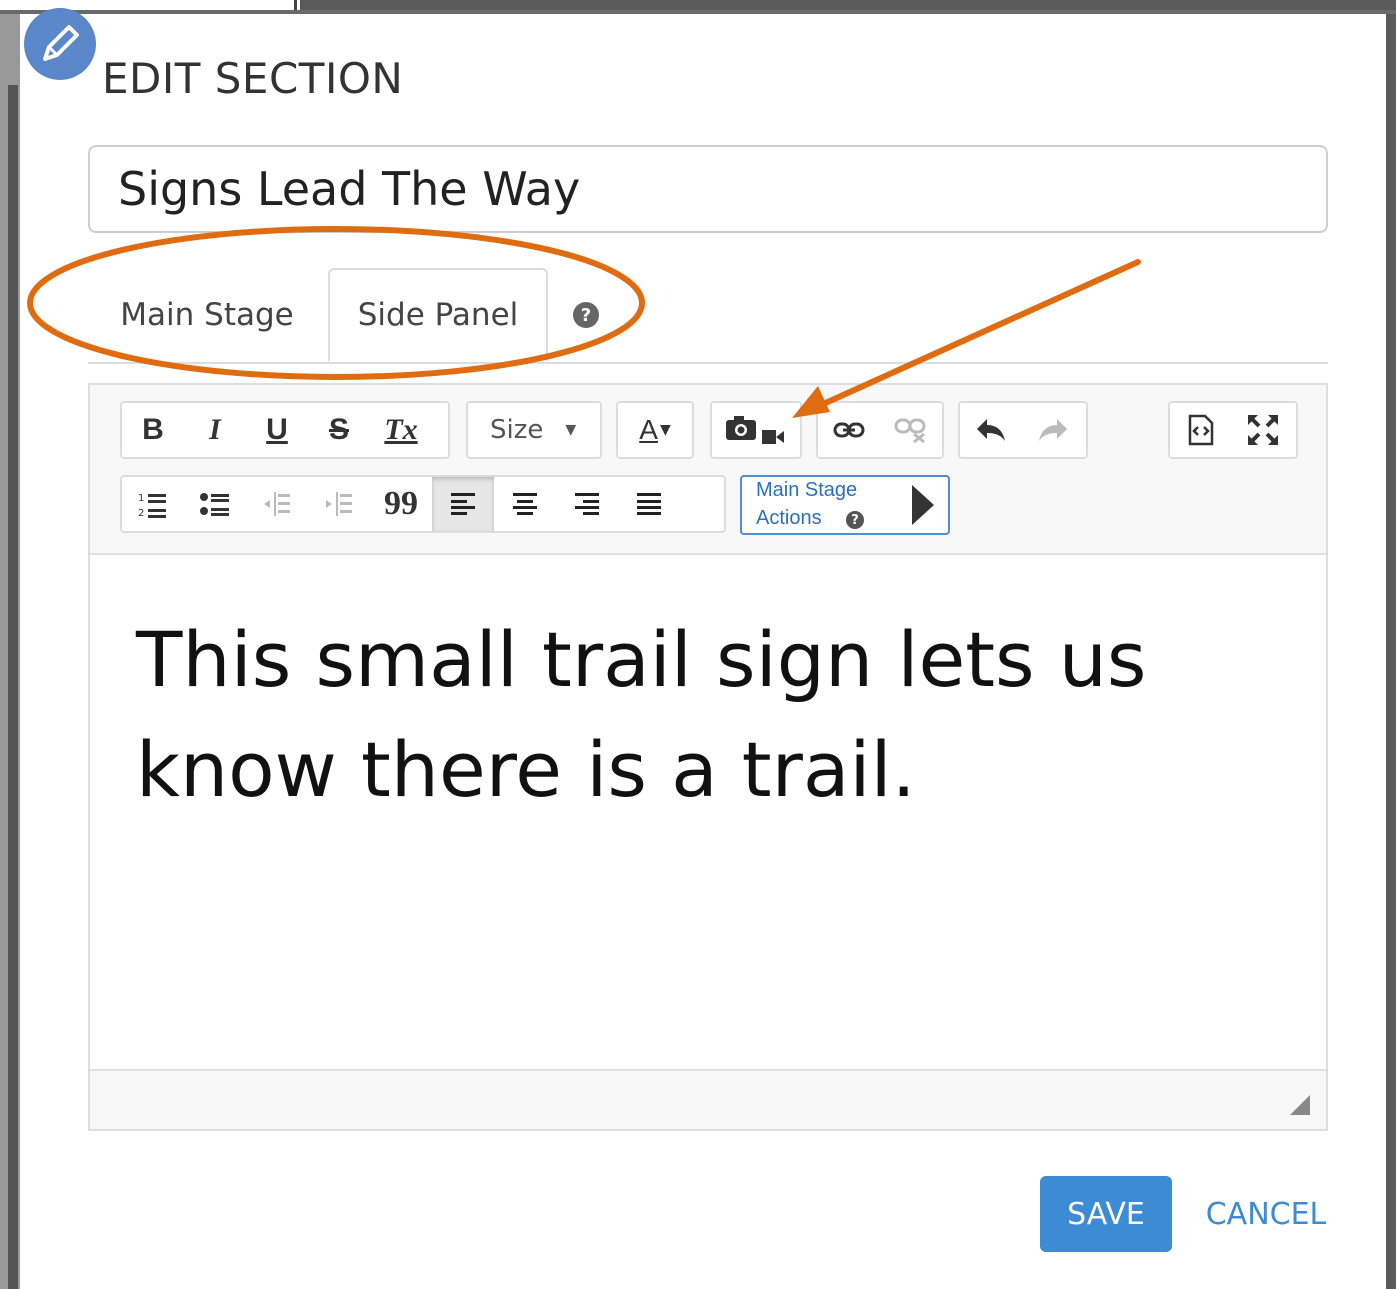 Image resolution: width=1396 pixels, height=1289 pixels. What do you see at coordinates (1391, 651) in the screenshot?
I see `background-right-edge` at bounding box center [1391, 651].